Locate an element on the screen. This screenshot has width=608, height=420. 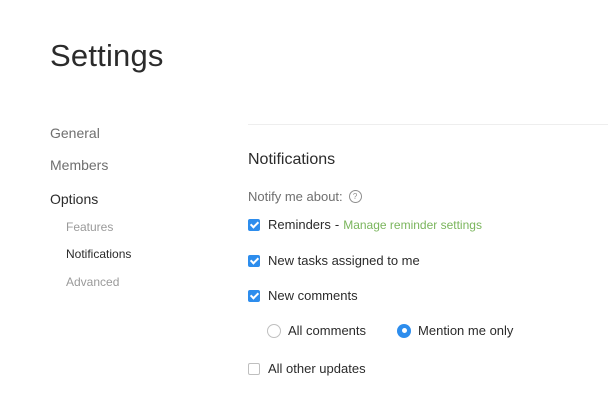
sidebar-item-members: Members is located at coordinates (79, 165).